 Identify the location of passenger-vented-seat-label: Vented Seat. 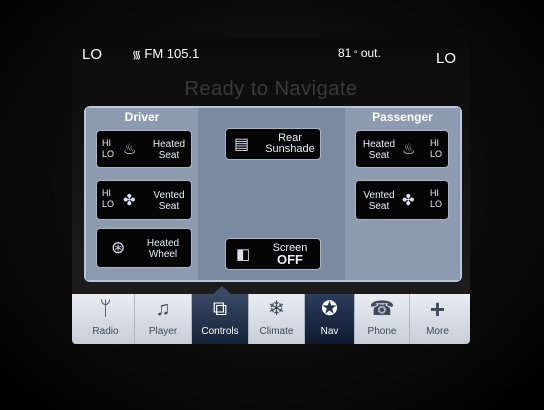
(379, 201).